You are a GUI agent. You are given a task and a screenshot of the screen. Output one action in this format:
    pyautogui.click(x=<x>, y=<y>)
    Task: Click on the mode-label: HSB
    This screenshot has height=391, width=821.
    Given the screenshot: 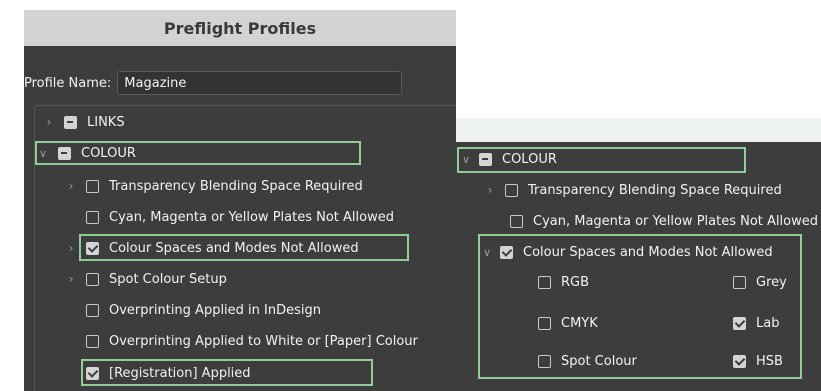 What is the action you would take?
    pyautogui.click(x=769, y=361)
    